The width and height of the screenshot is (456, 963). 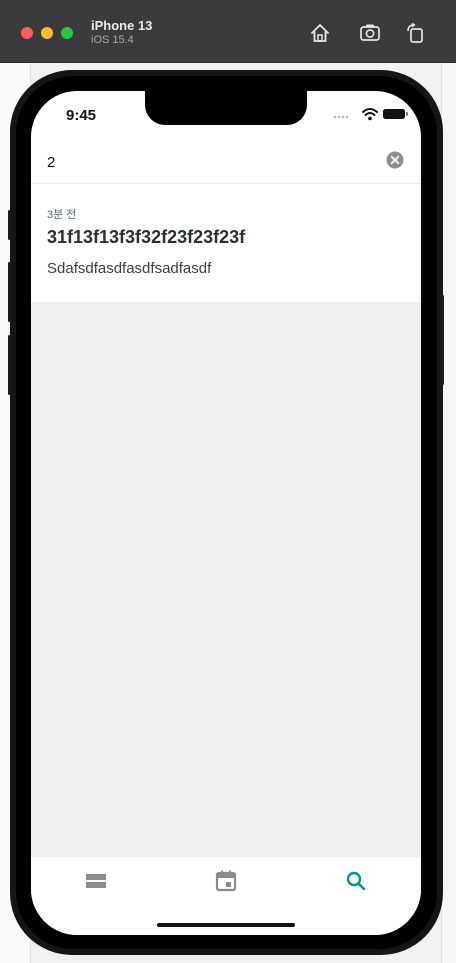 What do you see at coordinates (370, 33) in the screenshot?
I see `screenshot-icon` at bounding box center [370, 33].